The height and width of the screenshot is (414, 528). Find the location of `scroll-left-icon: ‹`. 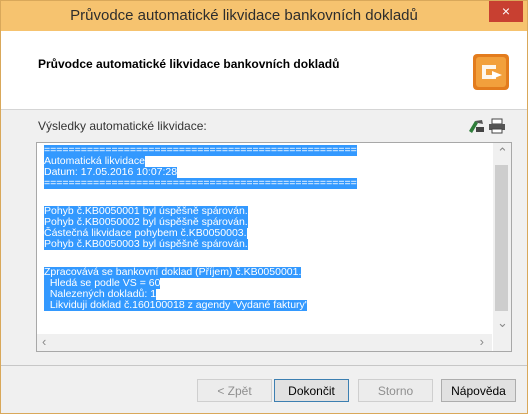

scroll-left-icon: ‹ is located at coordinates (44, 342).